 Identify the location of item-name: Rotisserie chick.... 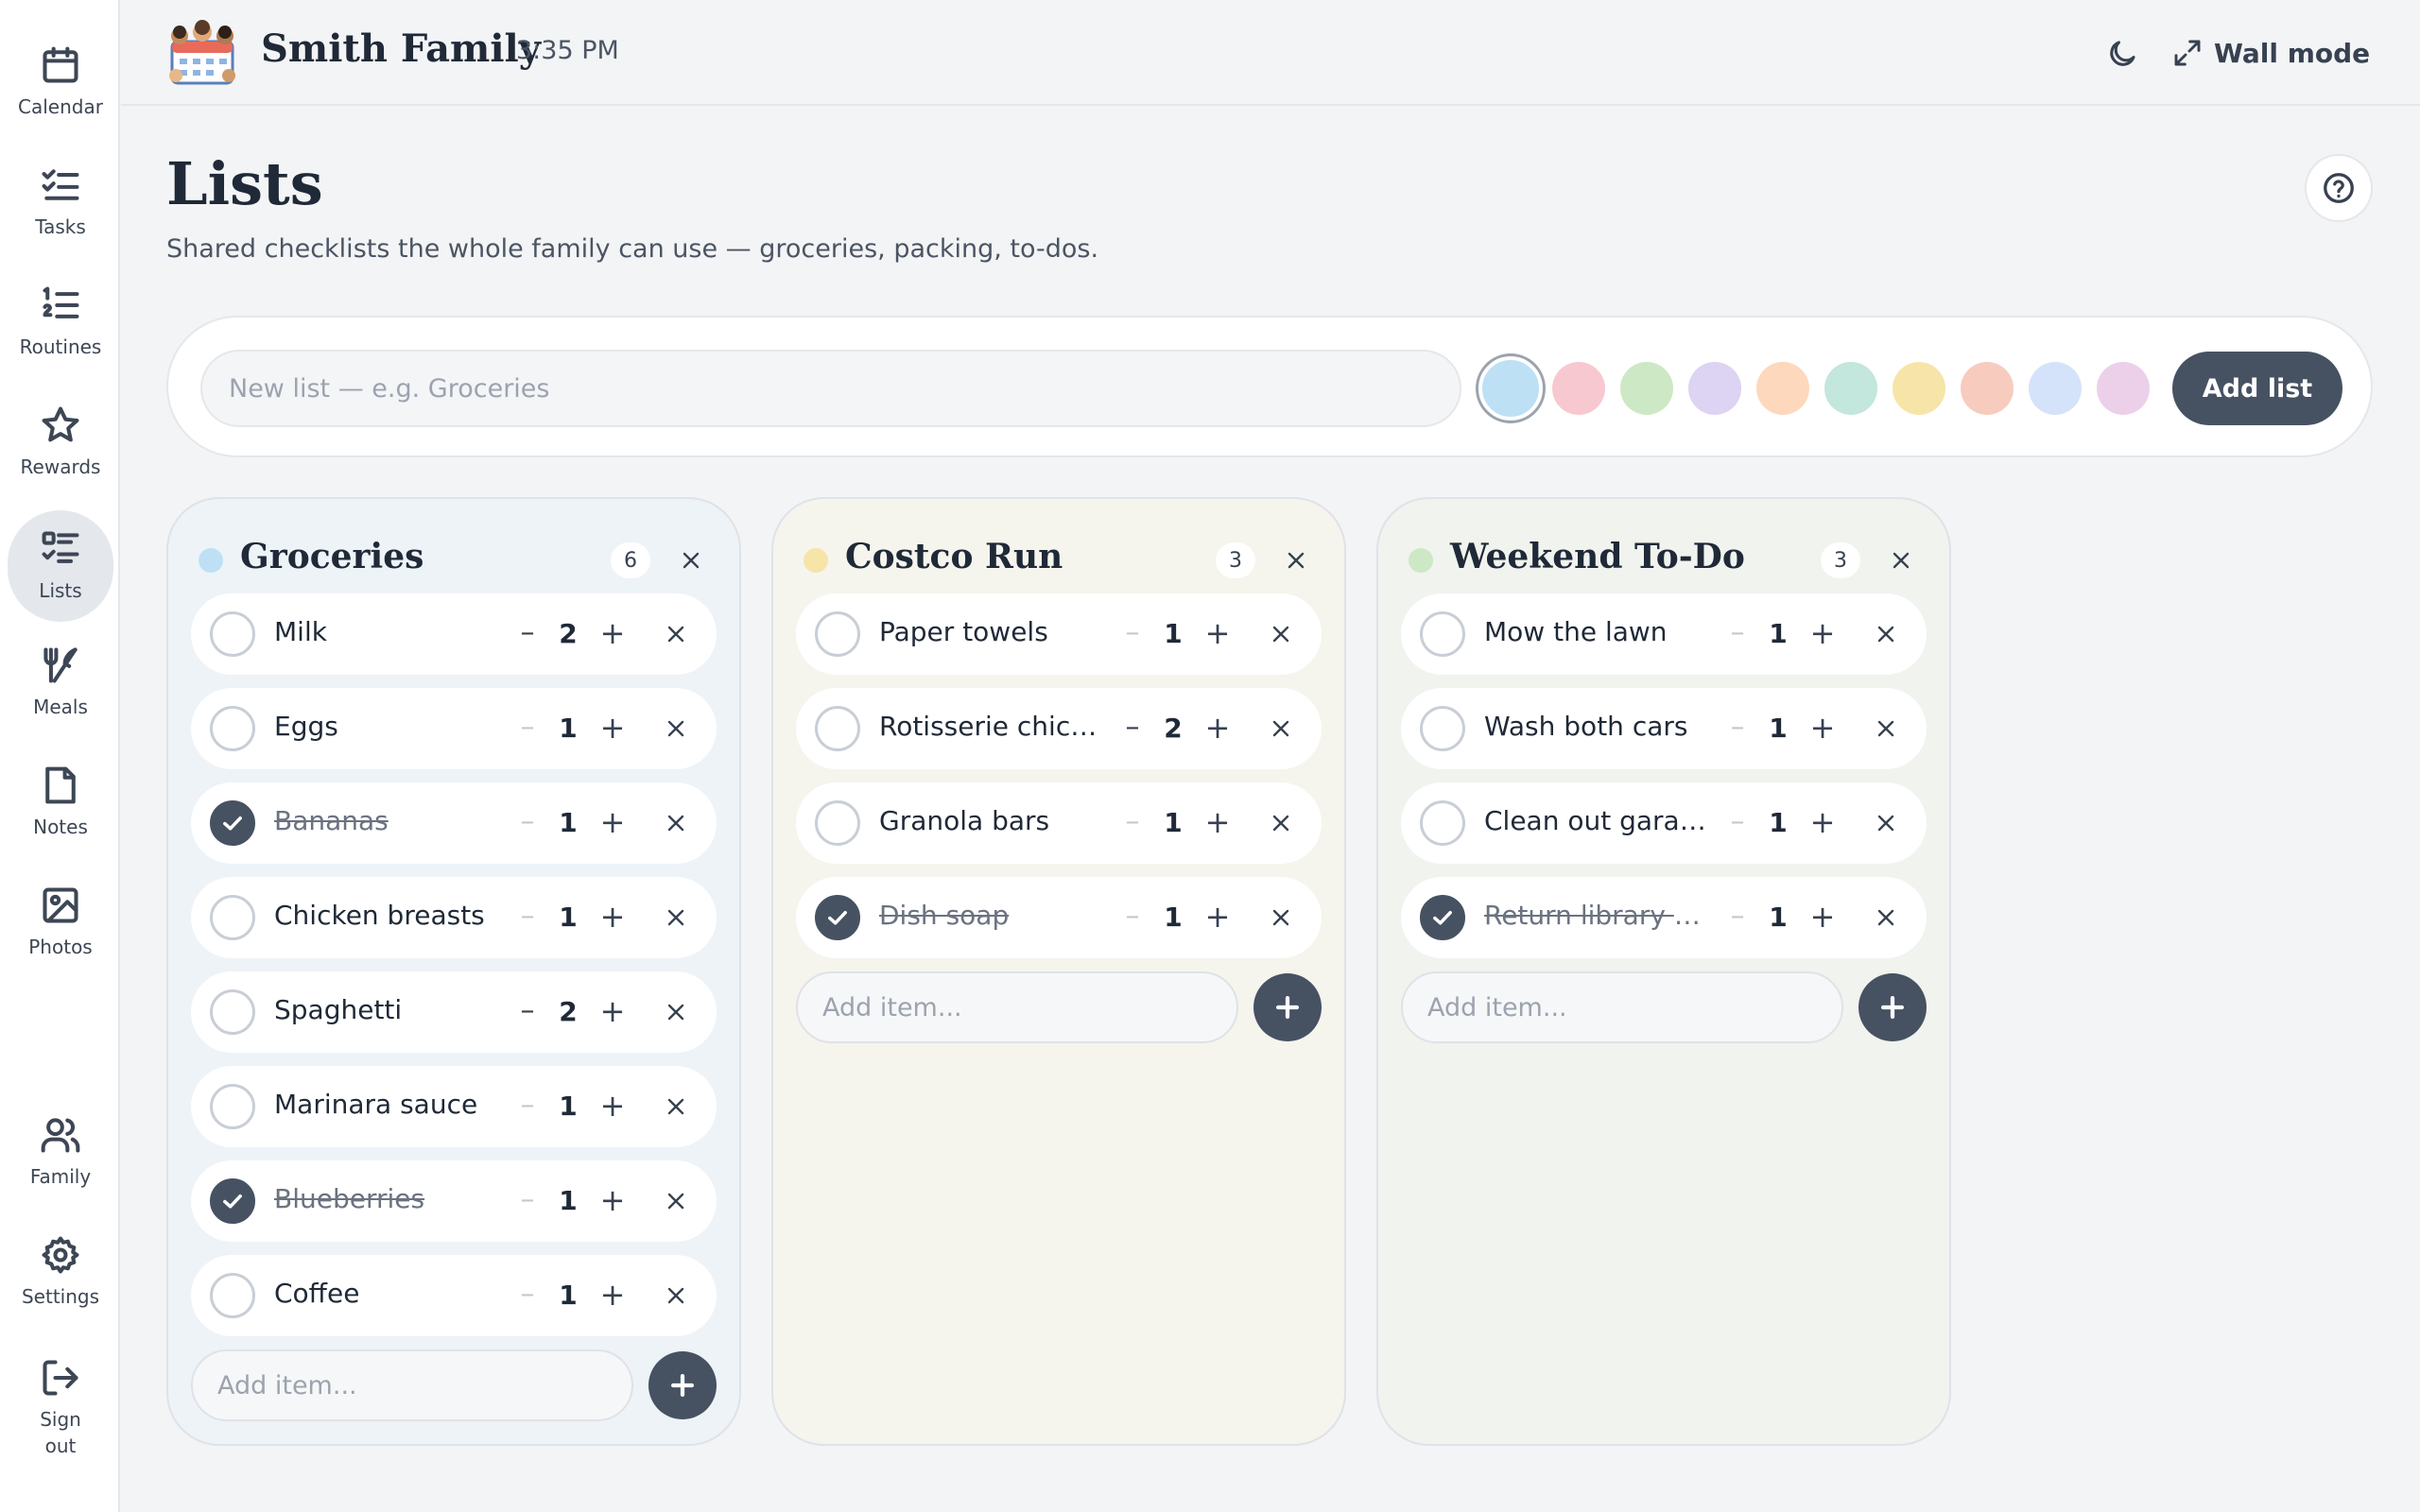
(992, 726).